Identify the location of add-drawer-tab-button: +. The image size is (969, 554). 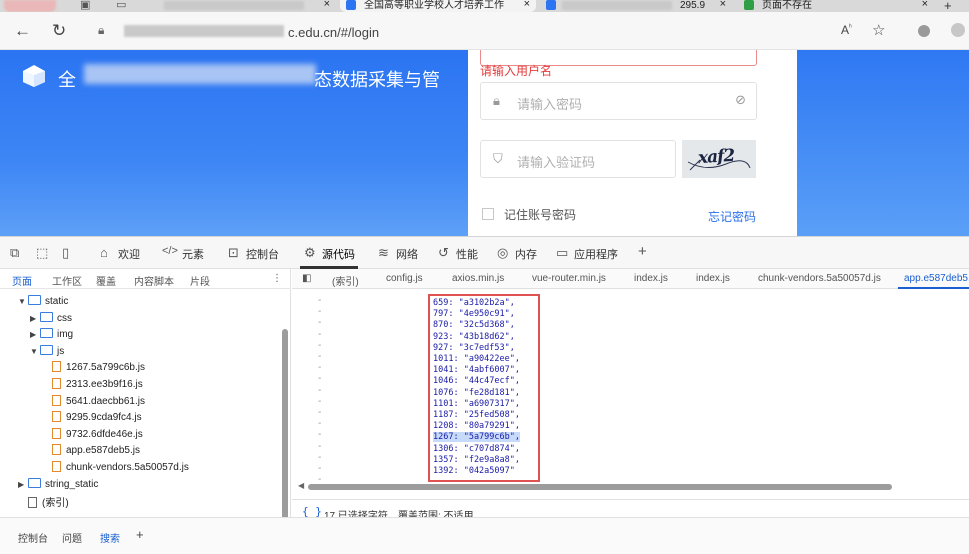
(140, 534).